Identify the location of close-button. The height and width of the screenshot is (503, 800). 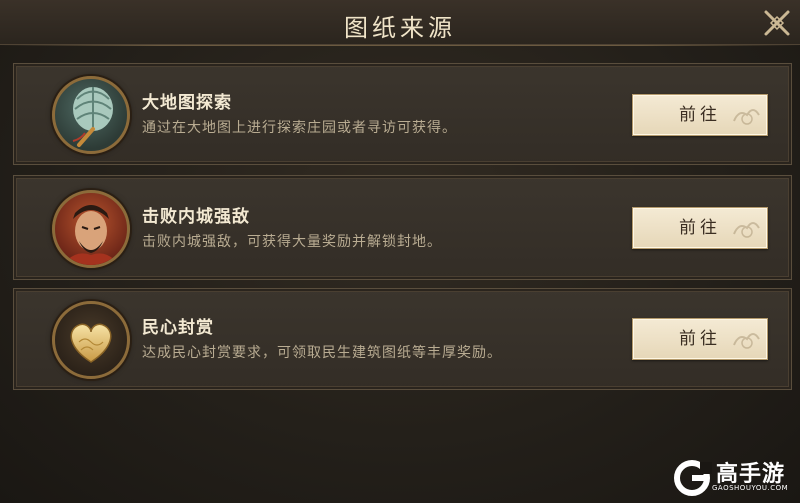
(777, 23).